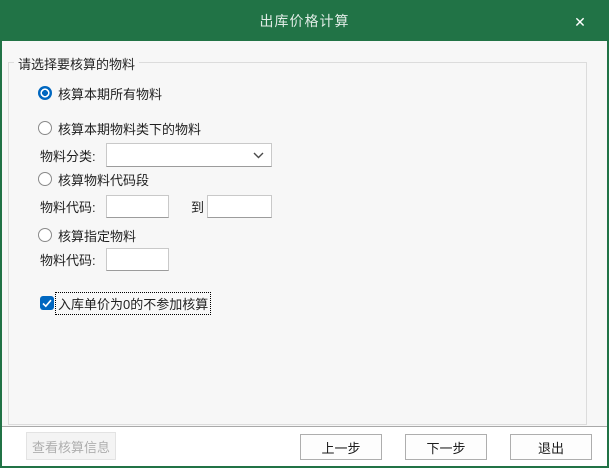 The height and width of the screenshot is (468, 609). What do you see at coordinates (240, 206) in the screenshot?
I see `code-range-to-input` at bounding box center [240, 206].